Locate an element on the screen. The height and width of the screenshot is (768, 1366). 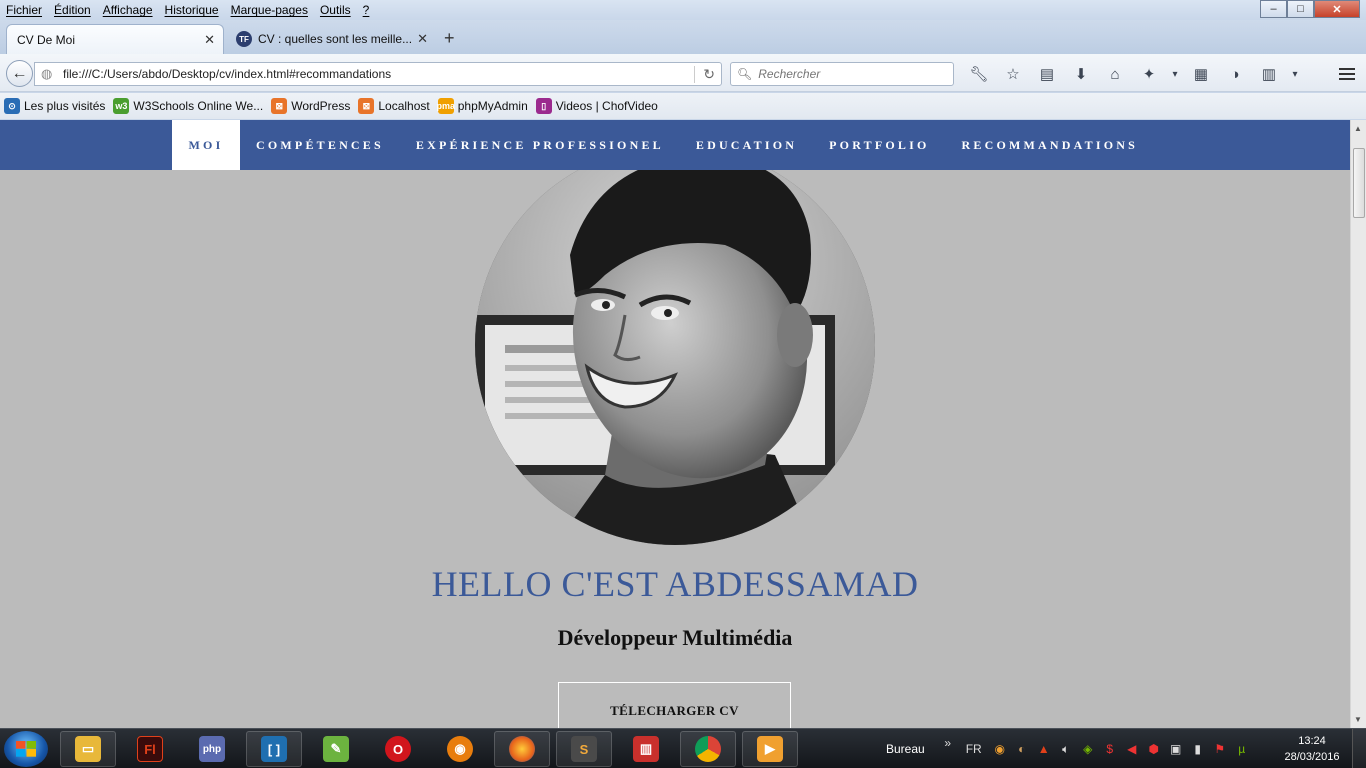
vertical-scrollbar: ▲ ▼ is located at coordinates (1358, 424).